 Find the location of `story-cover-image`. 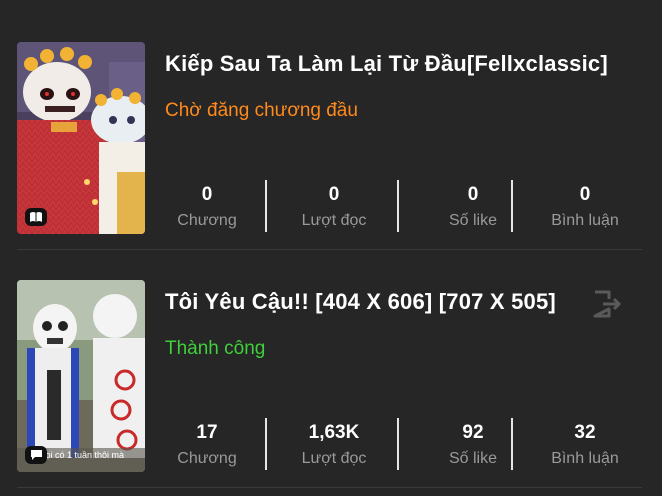

story-cover-image is located at coordinates (81, 138).